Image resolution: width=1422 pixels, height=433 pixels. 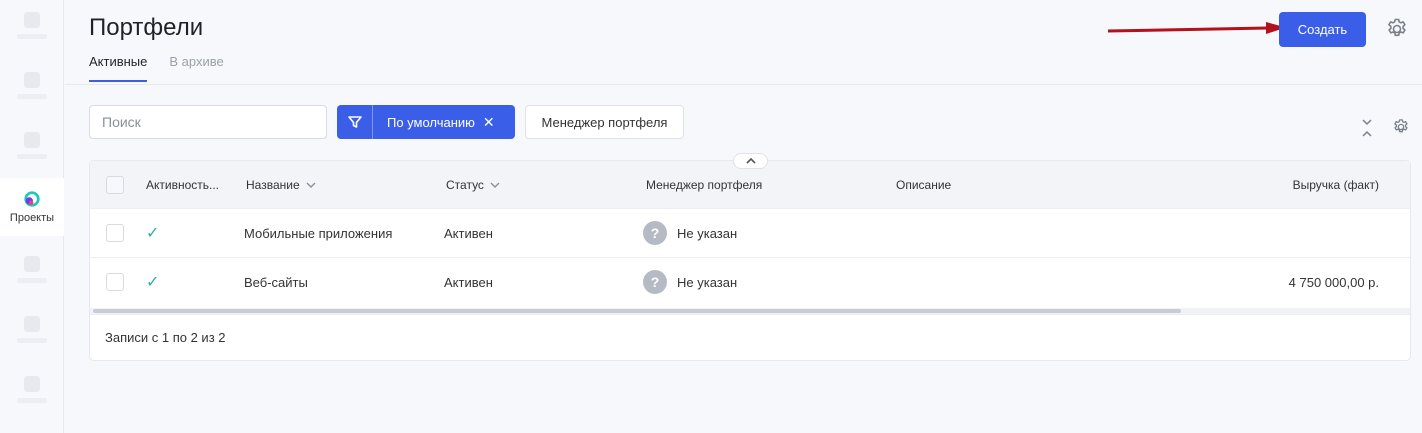 What do you see at coordinates (1397, 29) in the screenshot?
I see `settings-gear-icon` at bounding box center [1397, 29].